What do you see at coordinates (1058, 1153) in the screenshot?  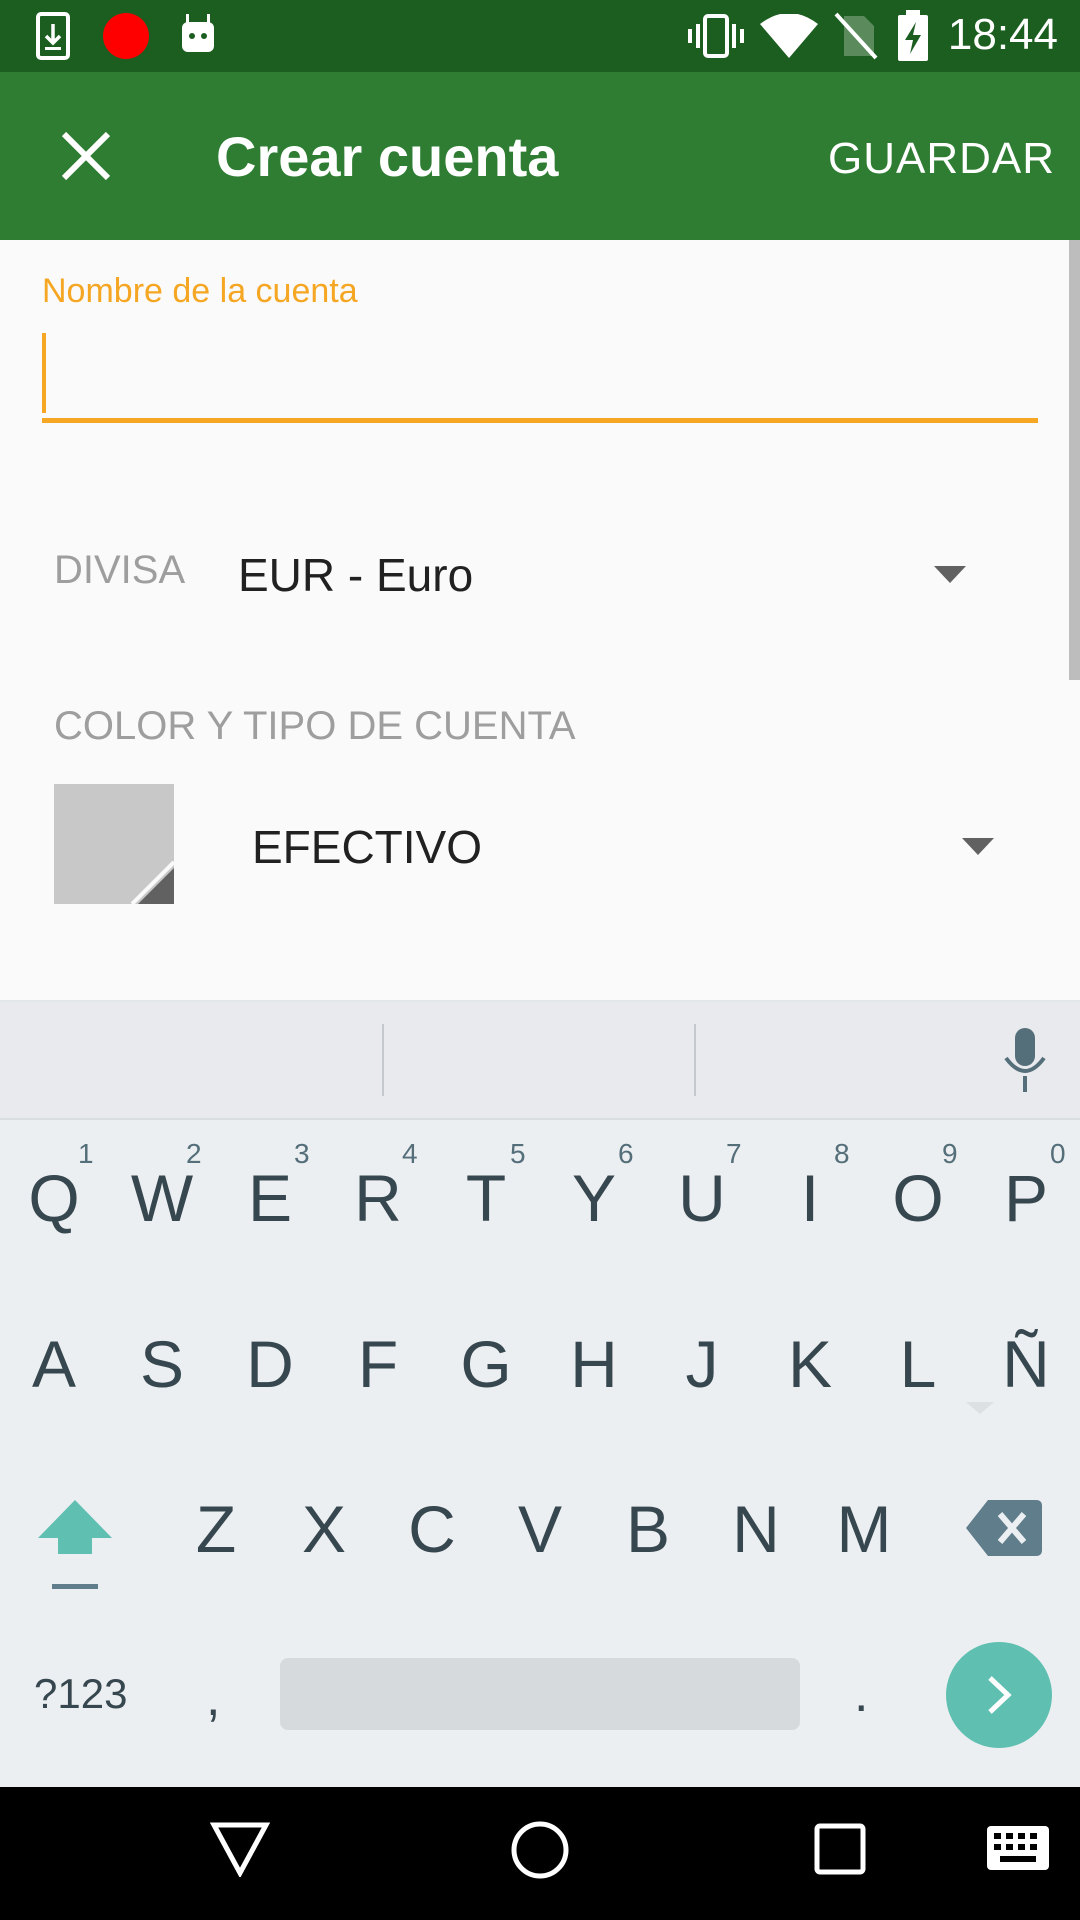 I see `key-hint: 0` at bounding box center [1058, 1153].